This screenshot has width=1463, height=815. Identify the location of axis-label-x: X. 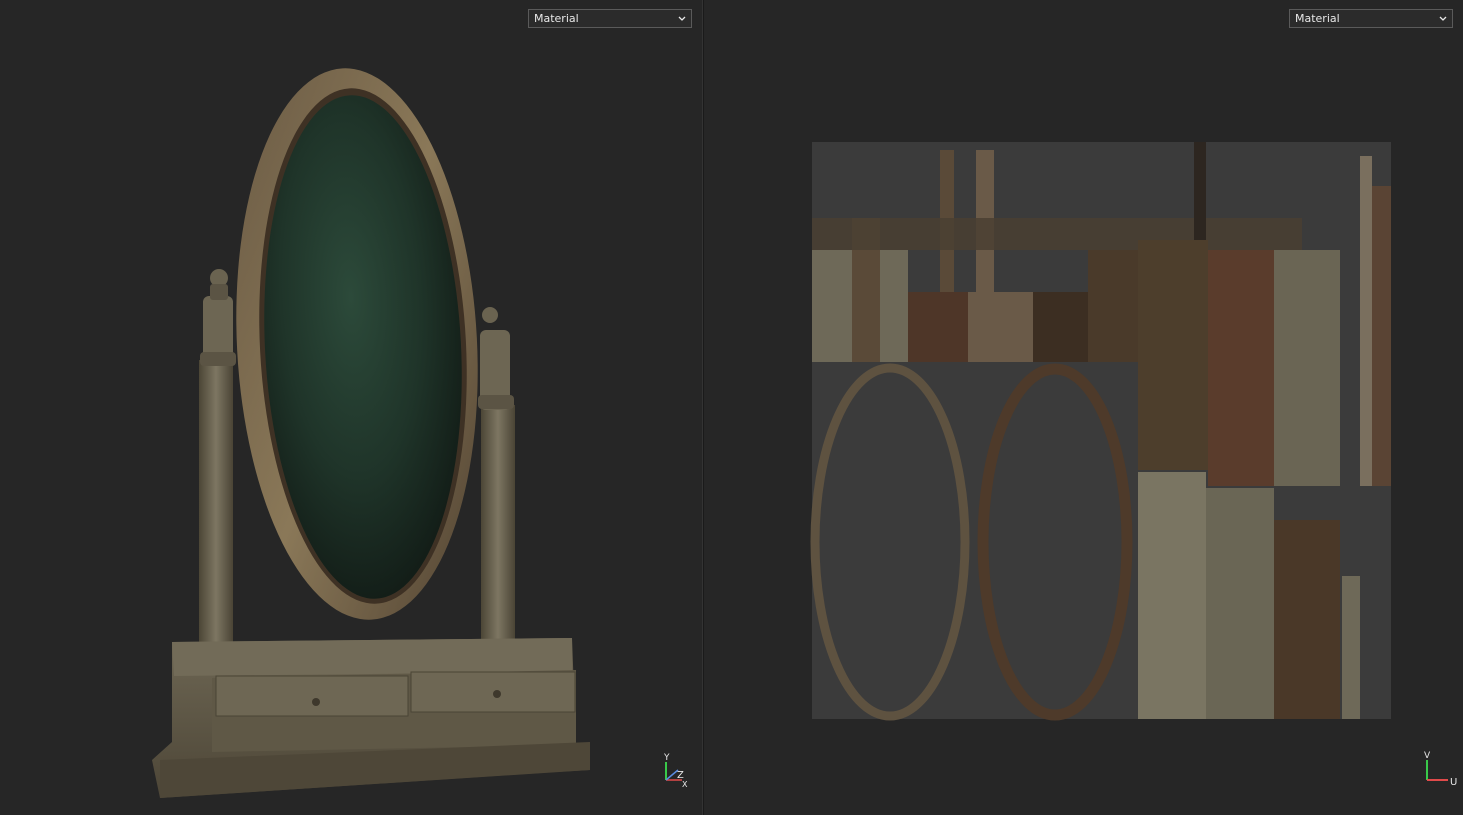
(685, 784).